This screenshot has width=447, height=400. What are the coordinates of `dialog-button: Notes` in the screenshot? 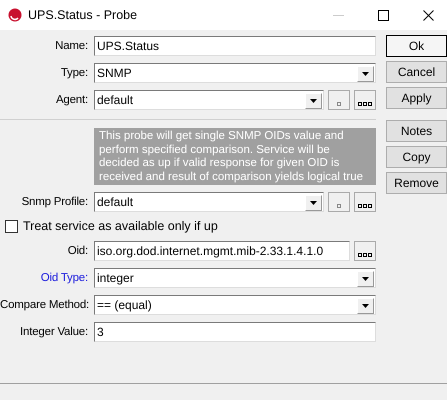 It's located at (416, 131).